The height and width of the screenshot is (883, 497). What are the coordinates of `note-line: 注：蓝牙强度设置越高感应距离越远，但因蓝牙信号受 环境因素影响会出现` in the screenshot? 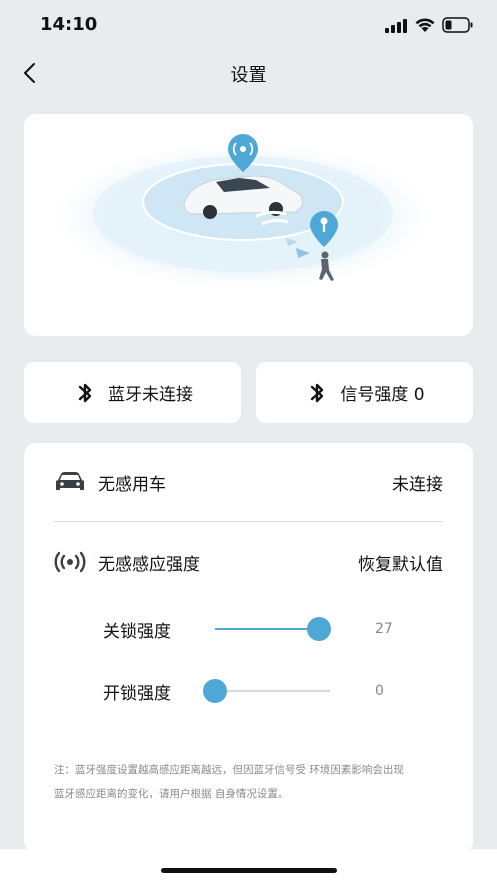 It's located at (229, 770).